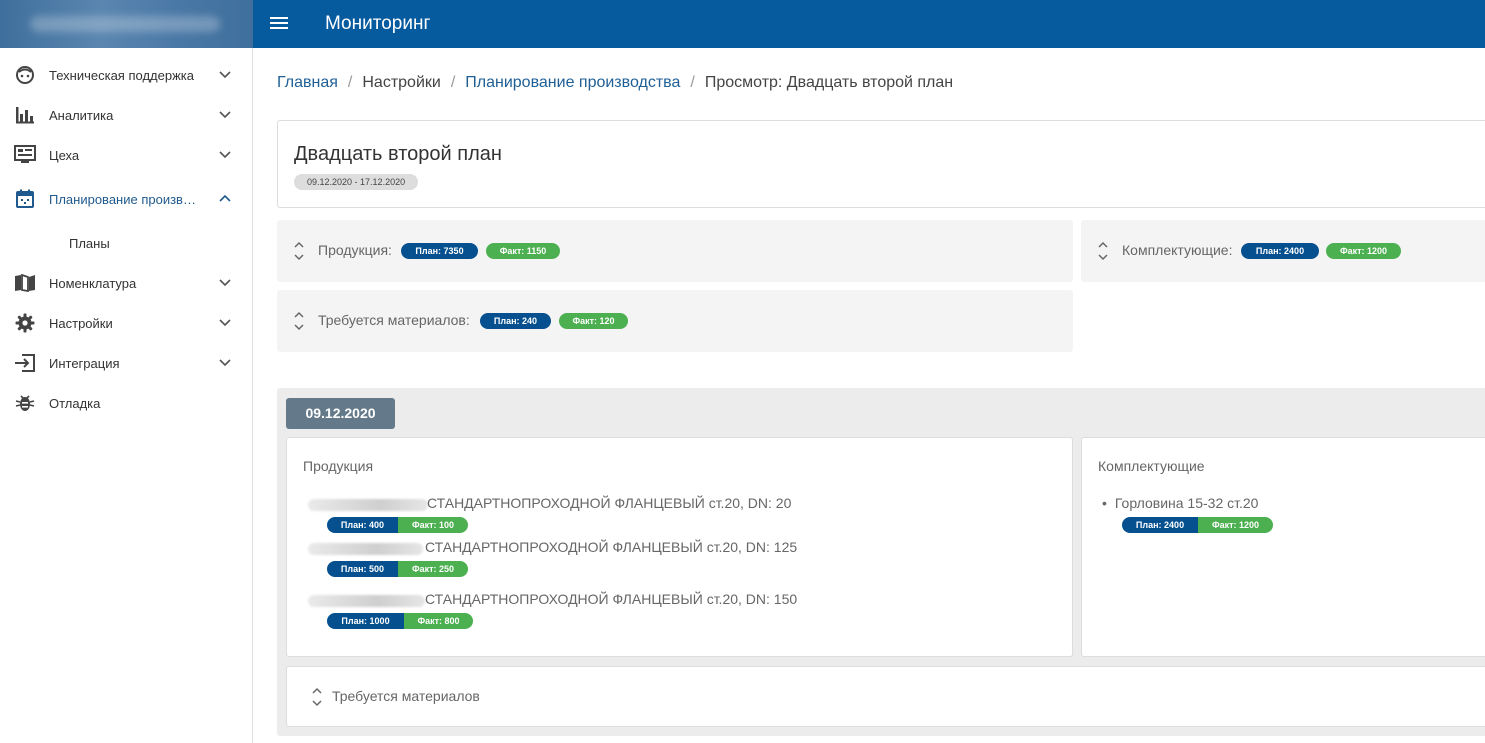 Image resolution: width=1485 pixels, height=743 pixels. I want to click on sidebar-item-label: Интеграция, so click(84, 363).